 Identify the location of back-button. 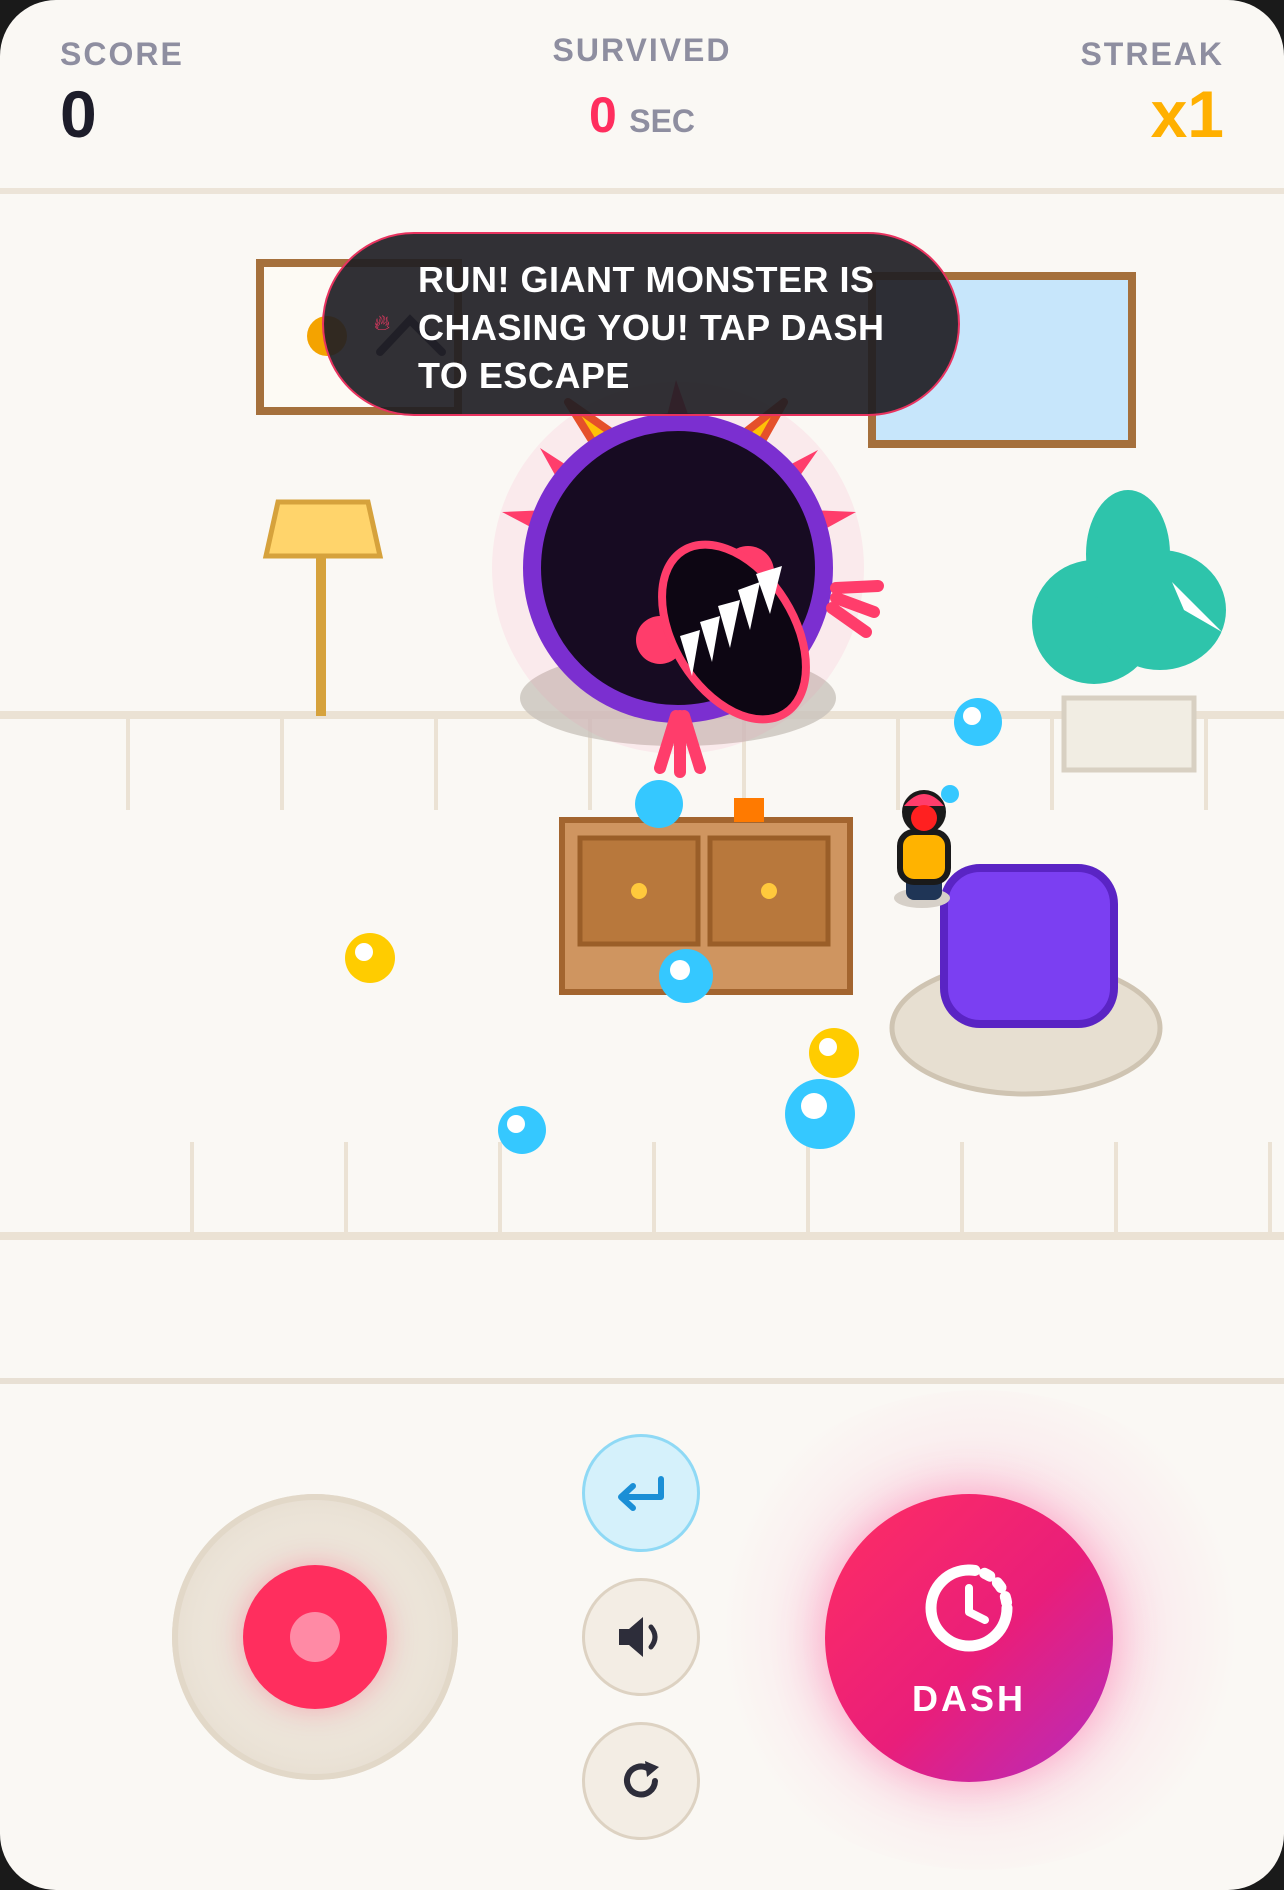
(641, 1493).